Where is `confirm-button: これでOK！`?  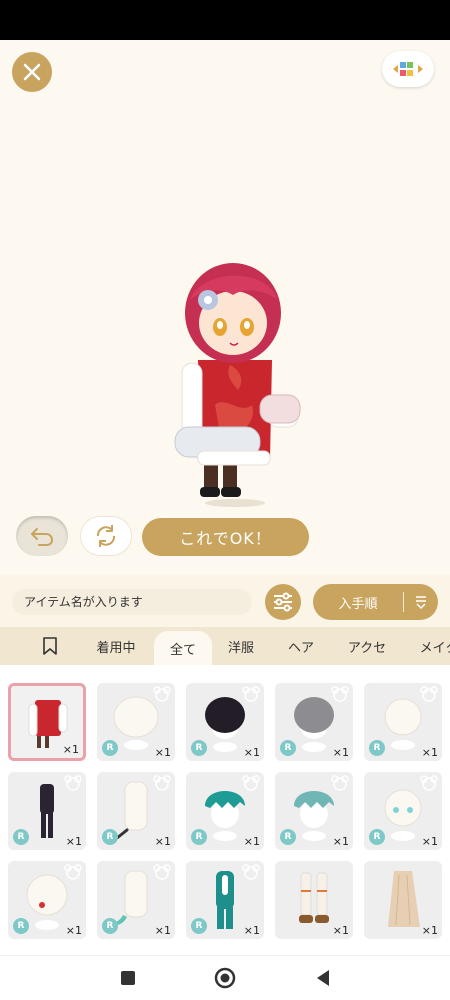 confirm-button: これでOK！ is located at coordinates (225, 537).